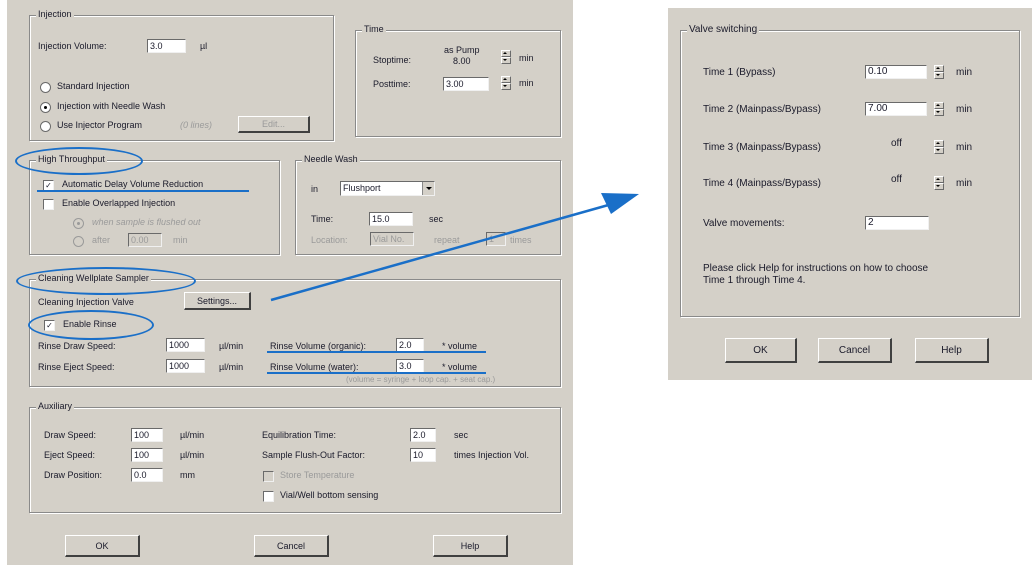  What do you see at coordinates (376, 373) in the screenshot?
I see `highlight-rinse-water-underline` at bounding box center [376, 373].